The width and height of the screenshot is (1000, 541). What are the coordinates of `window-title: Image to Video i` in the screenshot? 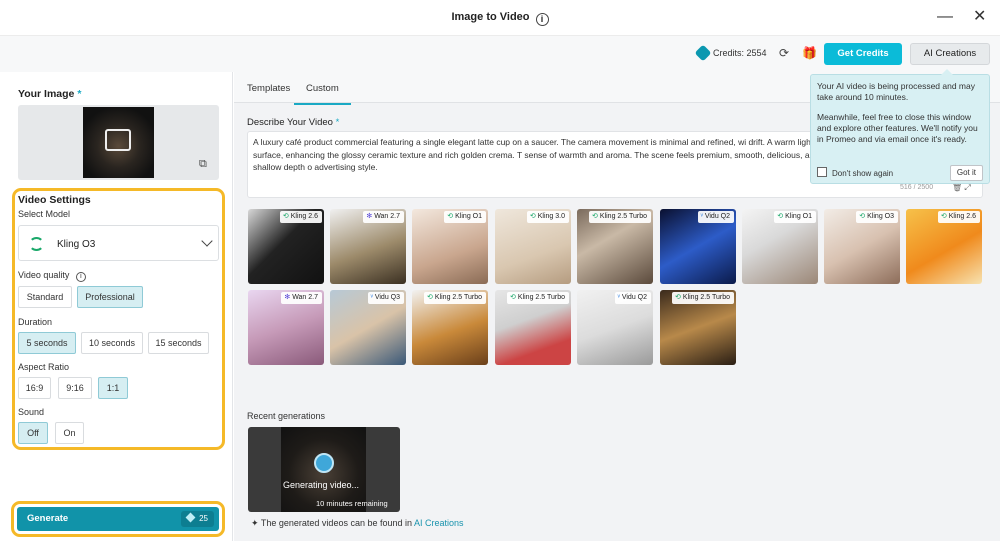 It's located at (500, 18).